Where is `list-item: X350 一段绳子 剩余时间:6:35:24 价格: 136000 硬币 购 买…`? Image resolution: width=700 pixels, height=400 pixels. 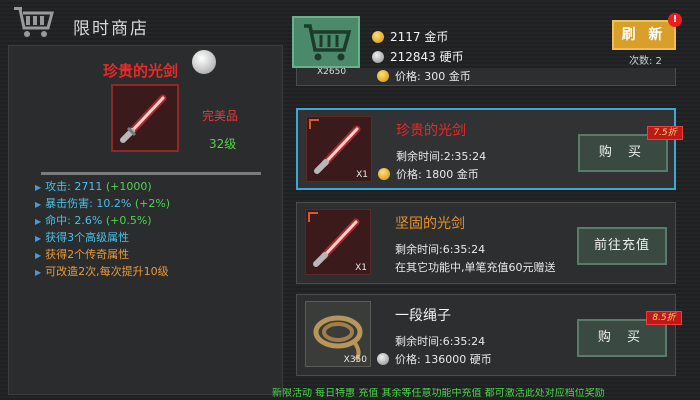 list-item: X350 一段绳子 剩余时间:6:35:24 价格: 136000 硬币 购 买… is located at coordinates (489, 335).